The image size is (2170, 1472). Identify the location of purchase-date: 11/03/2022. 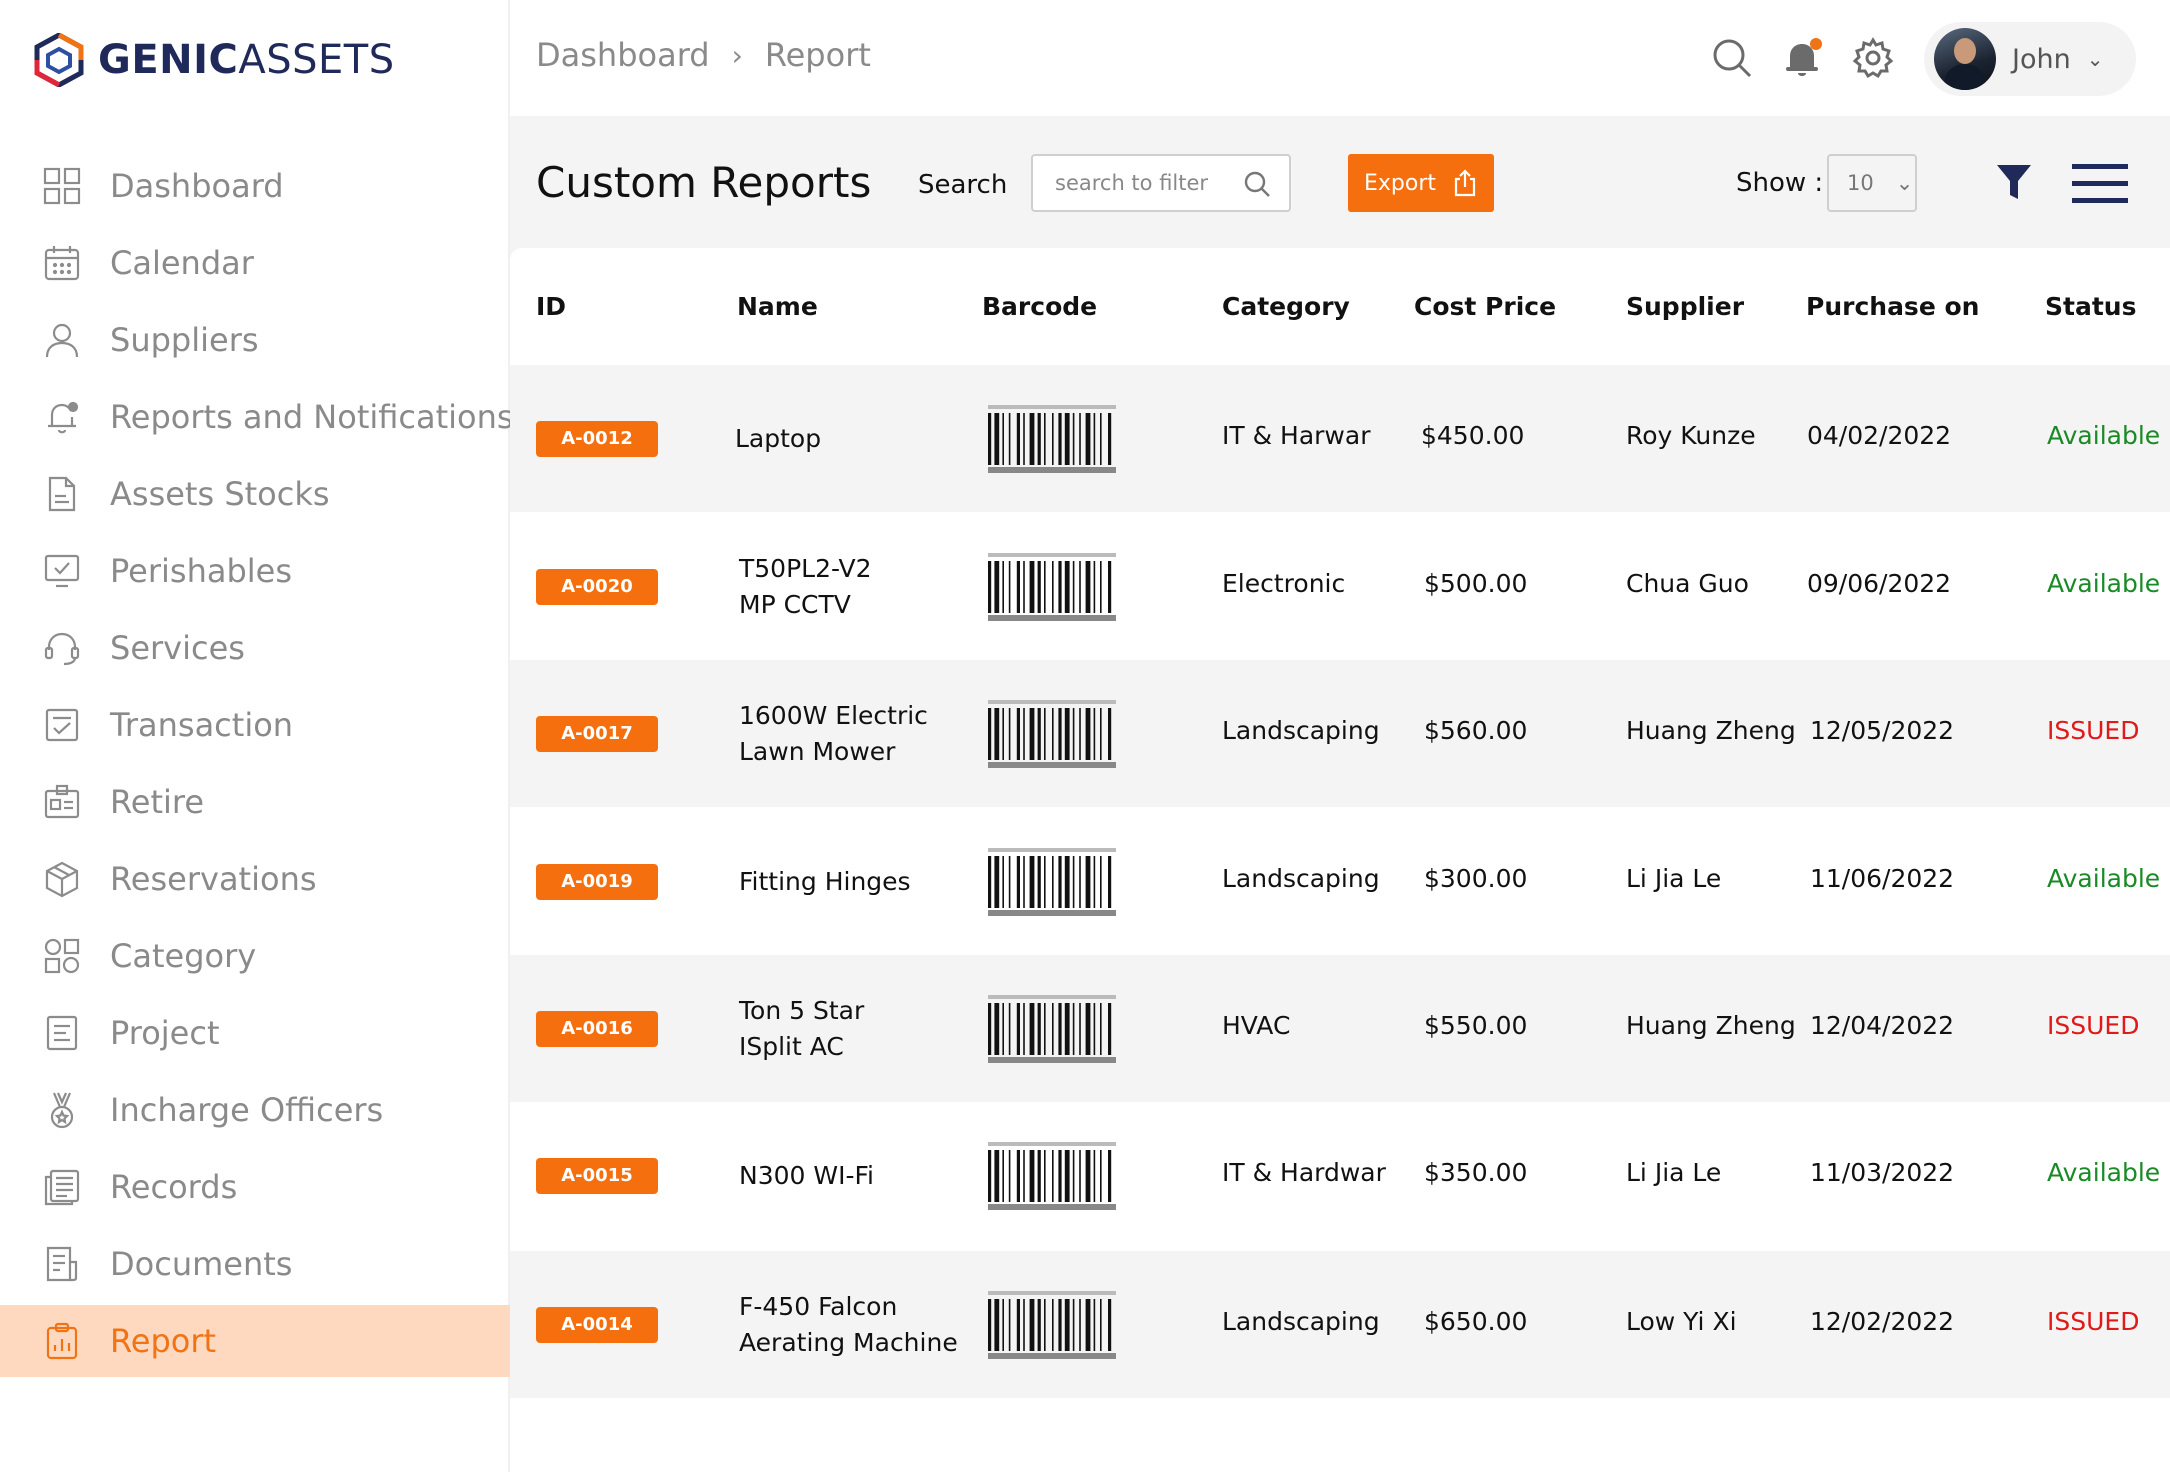
(1882, 1172).